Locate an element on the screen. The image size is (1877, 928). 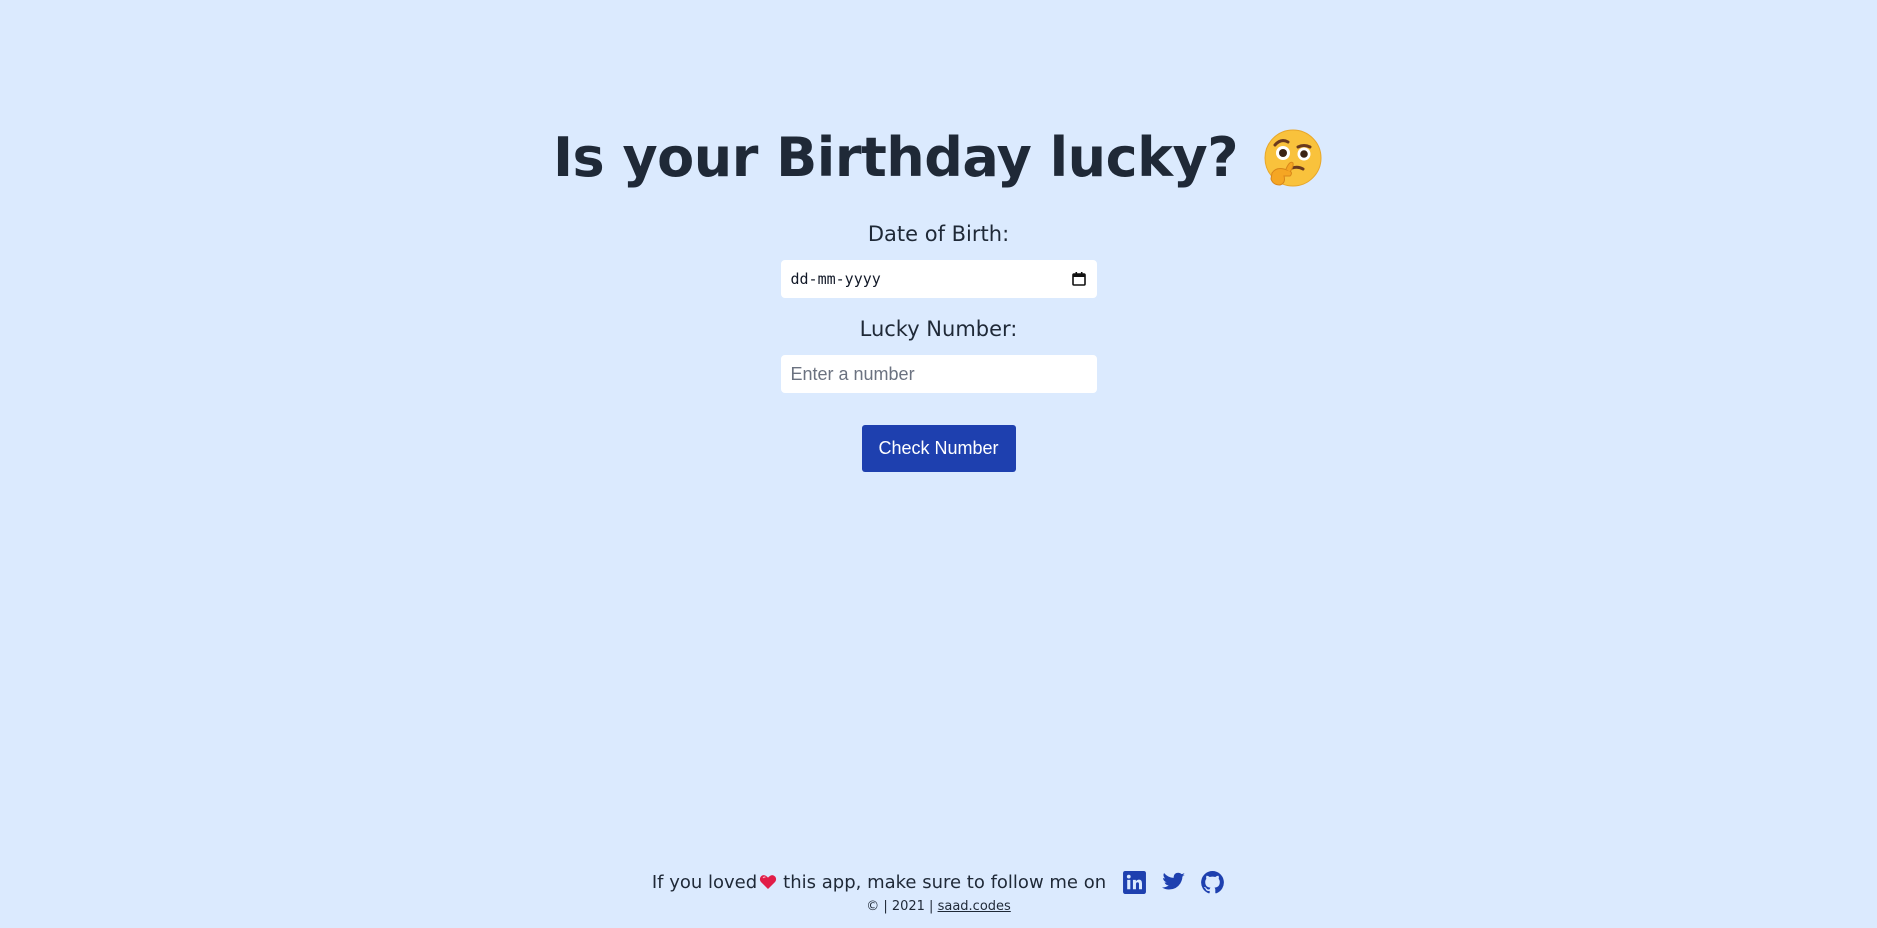
page-title: Is your Birthday lucky? is located at coordinates (895, 157).